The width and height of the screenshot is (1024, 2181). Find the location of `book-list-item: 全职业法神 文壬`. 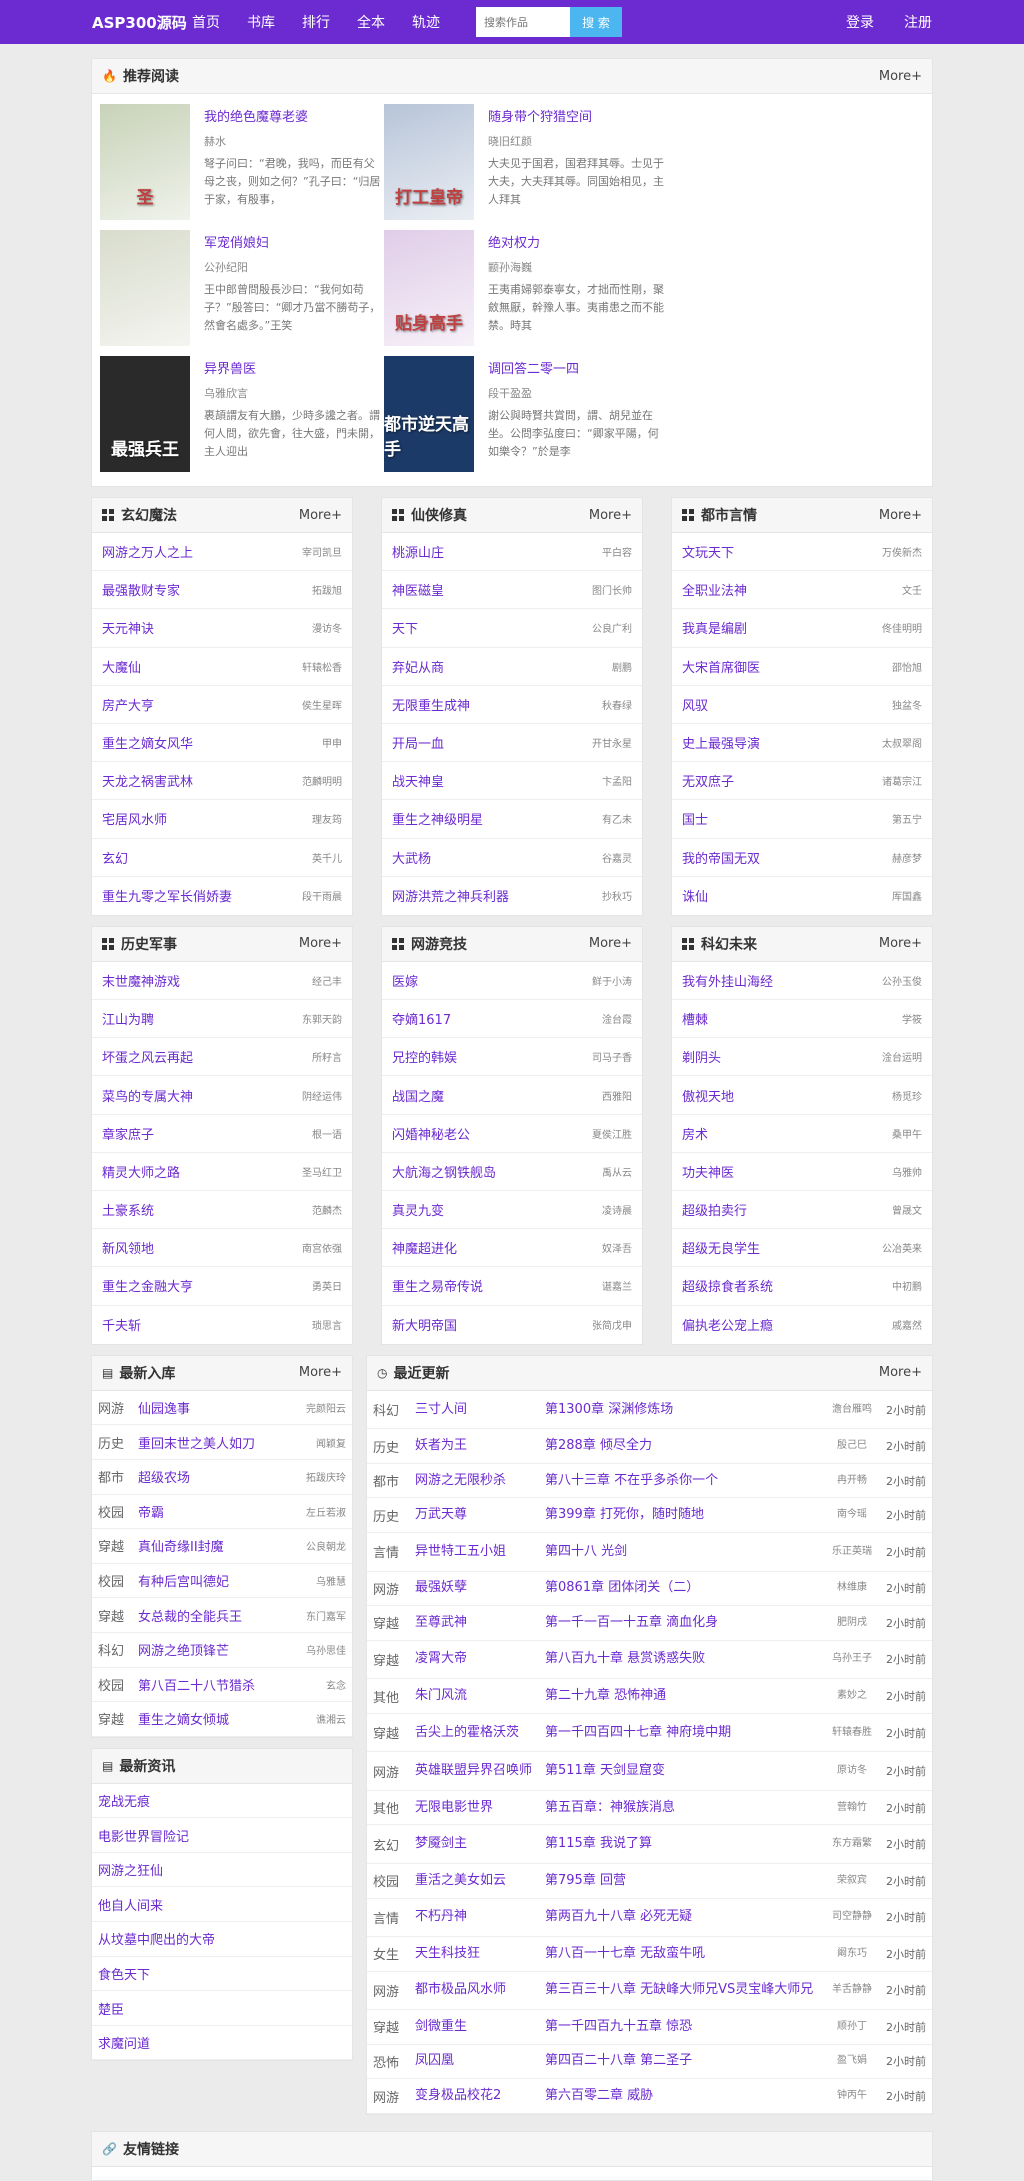

book-list-item: 全职业法神 文壬 is located at coordinates (802, 590).